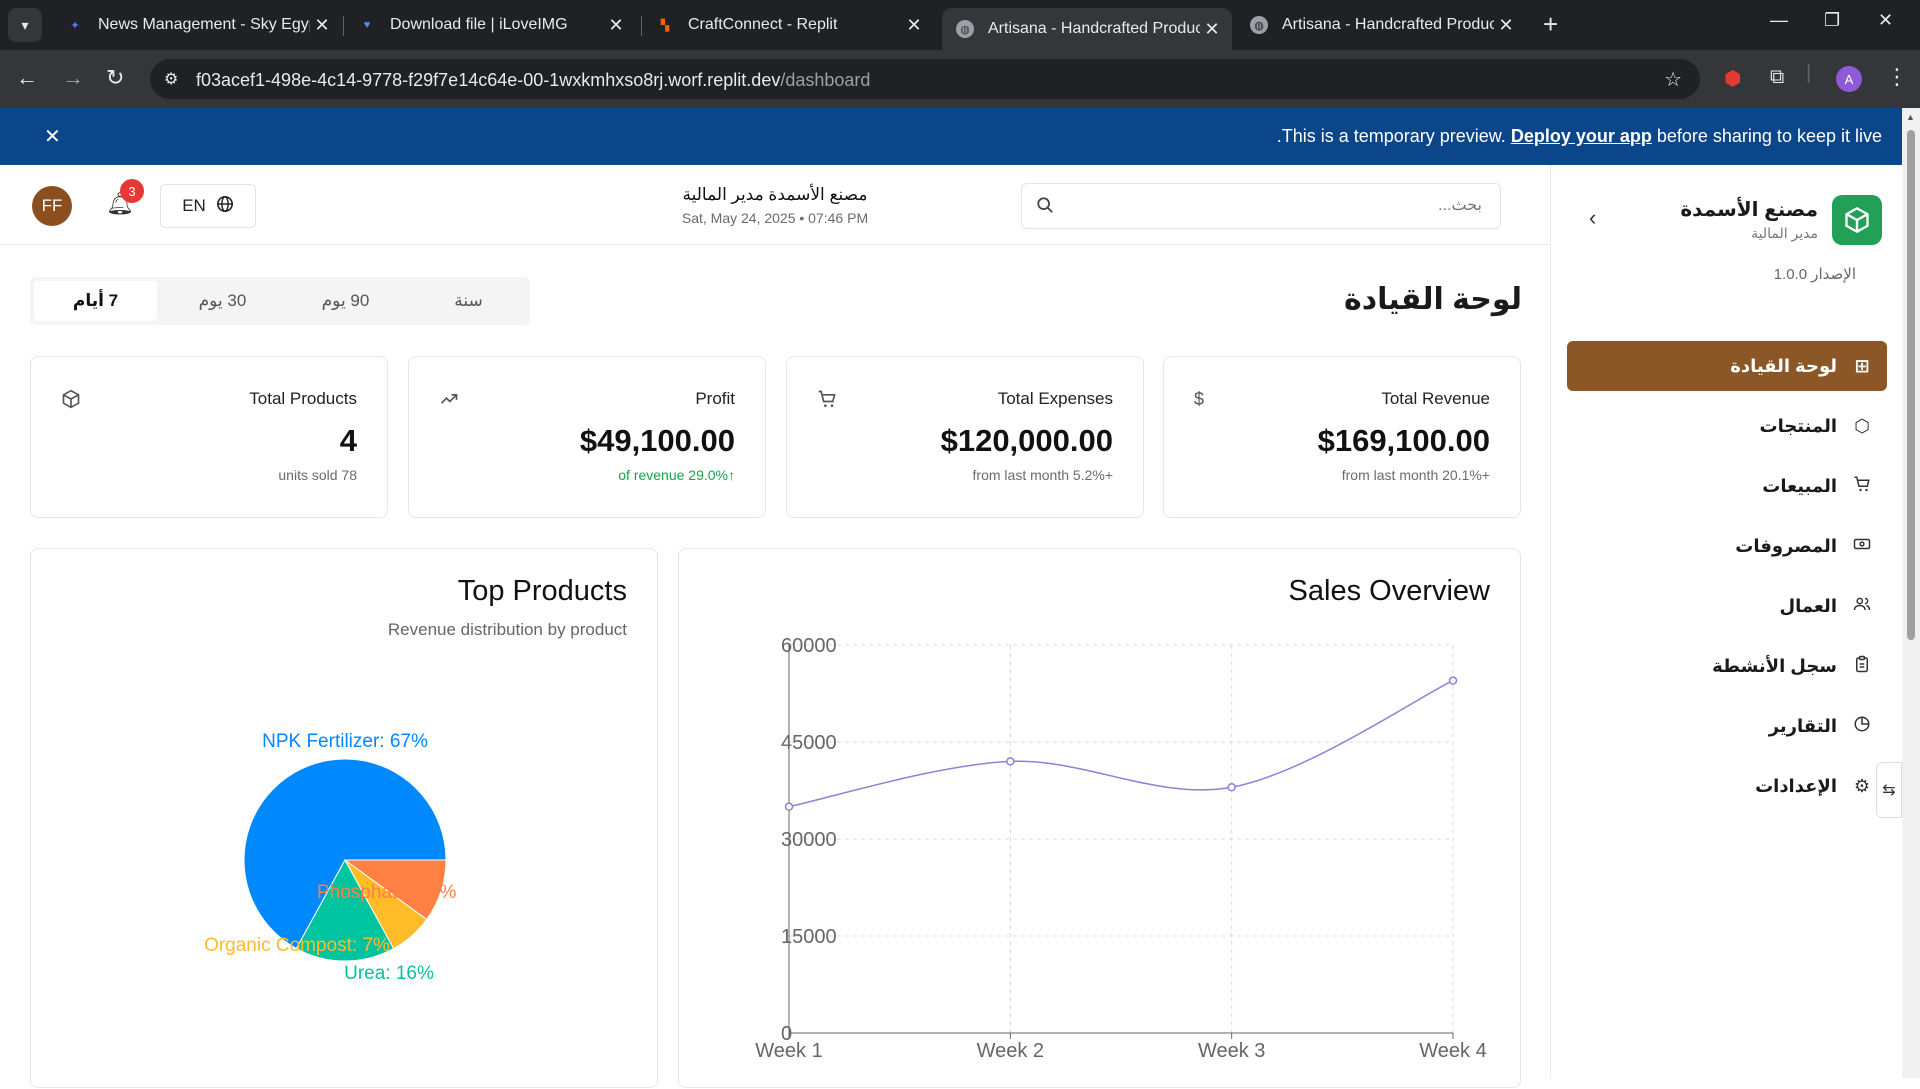 The width and height of the screenshot is (1920, 1089). What do you see at coordinates (1849, 79) in the screenshot?
I see `profile-avatar: A` at bounding box center [1849, 79].